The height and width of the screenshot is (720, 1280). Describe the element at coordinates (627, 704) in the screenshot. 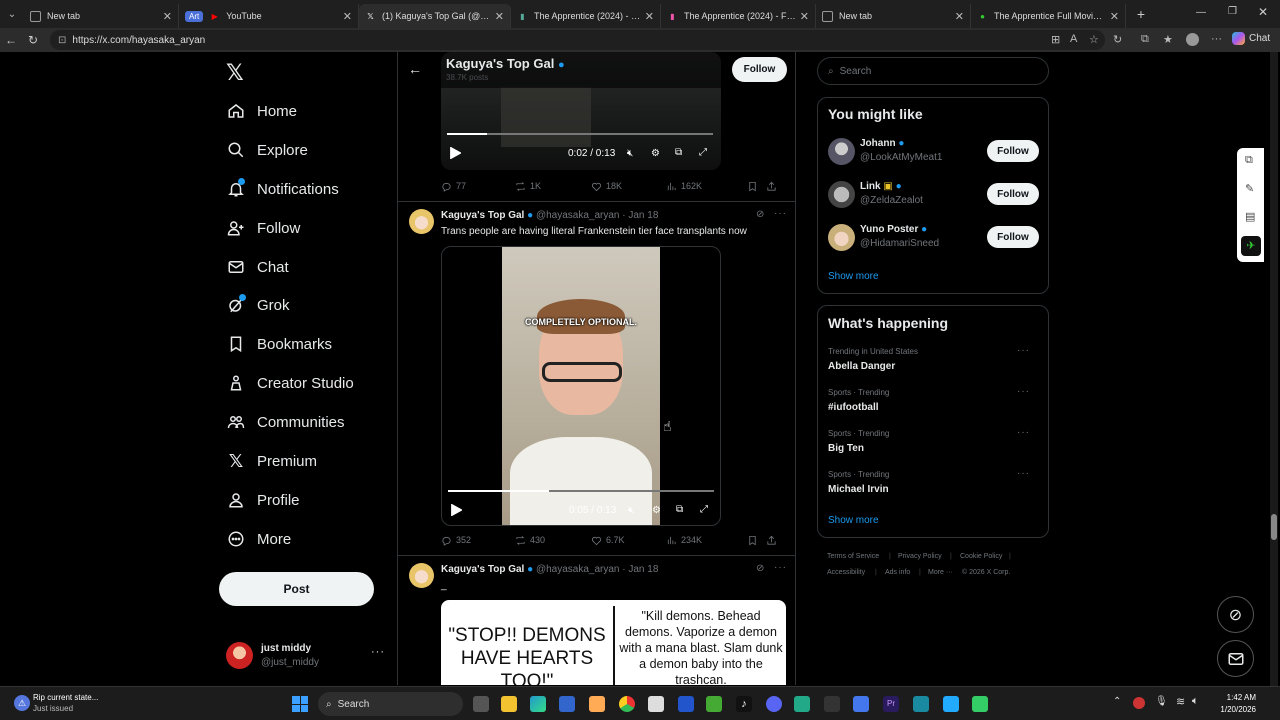

I see `chrome-icon` at that location.